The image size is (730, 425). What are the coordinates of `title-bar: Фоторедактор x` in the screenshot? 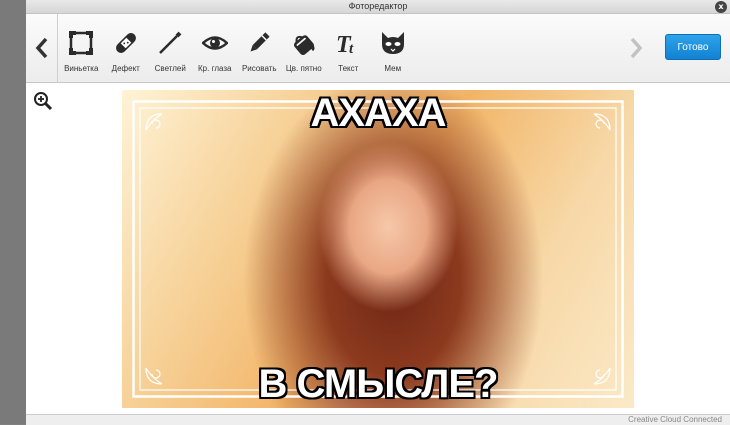 It's located at (378, 7).